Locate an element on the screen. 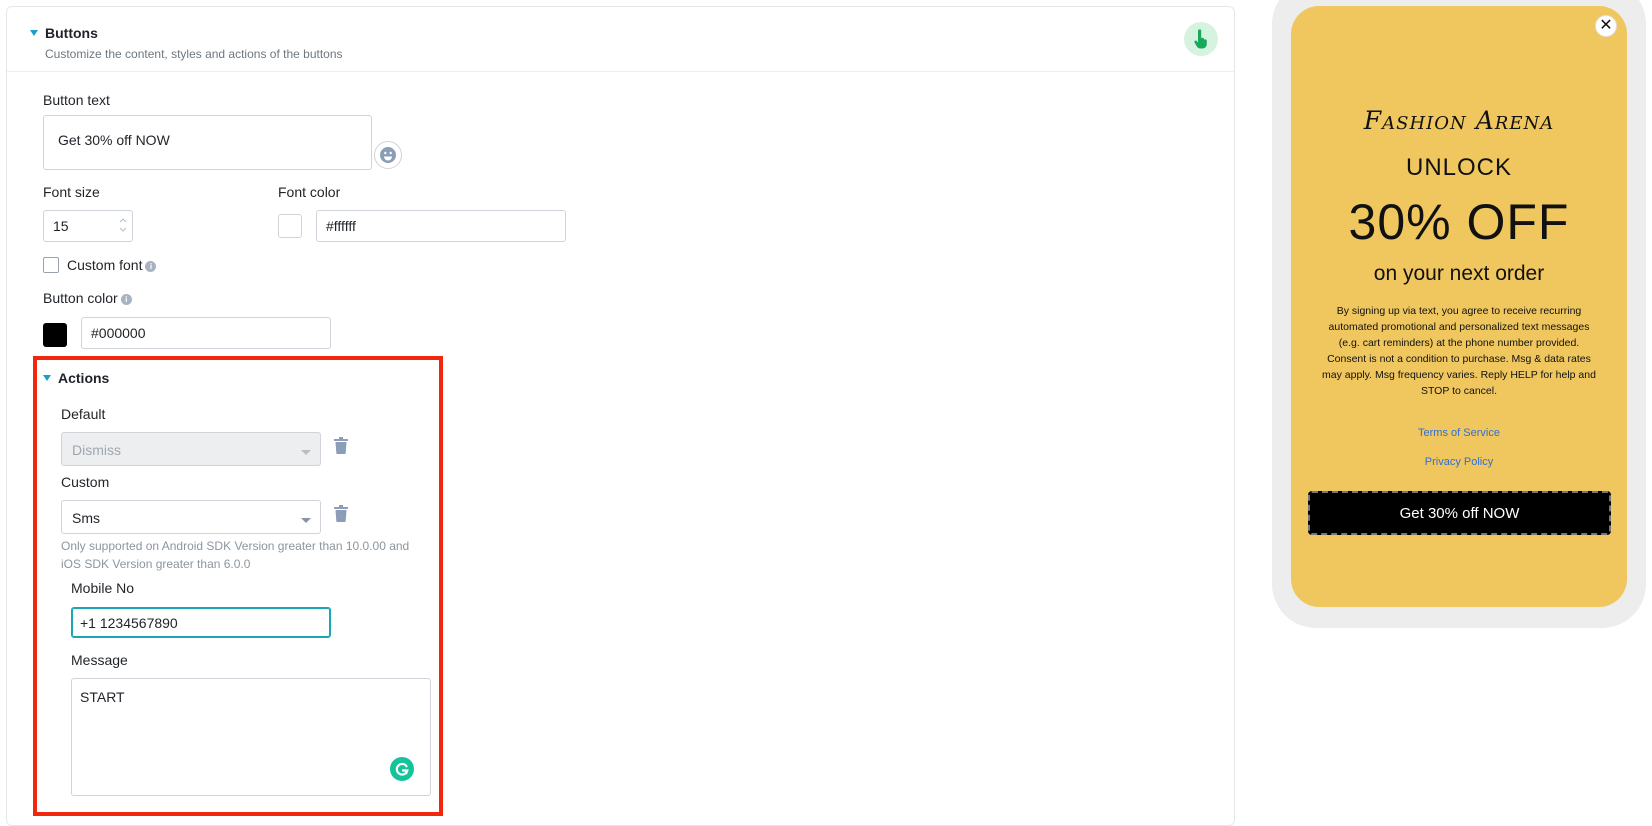  button-text-value: Get 30% off NOW is located at coordinates (114, 140).